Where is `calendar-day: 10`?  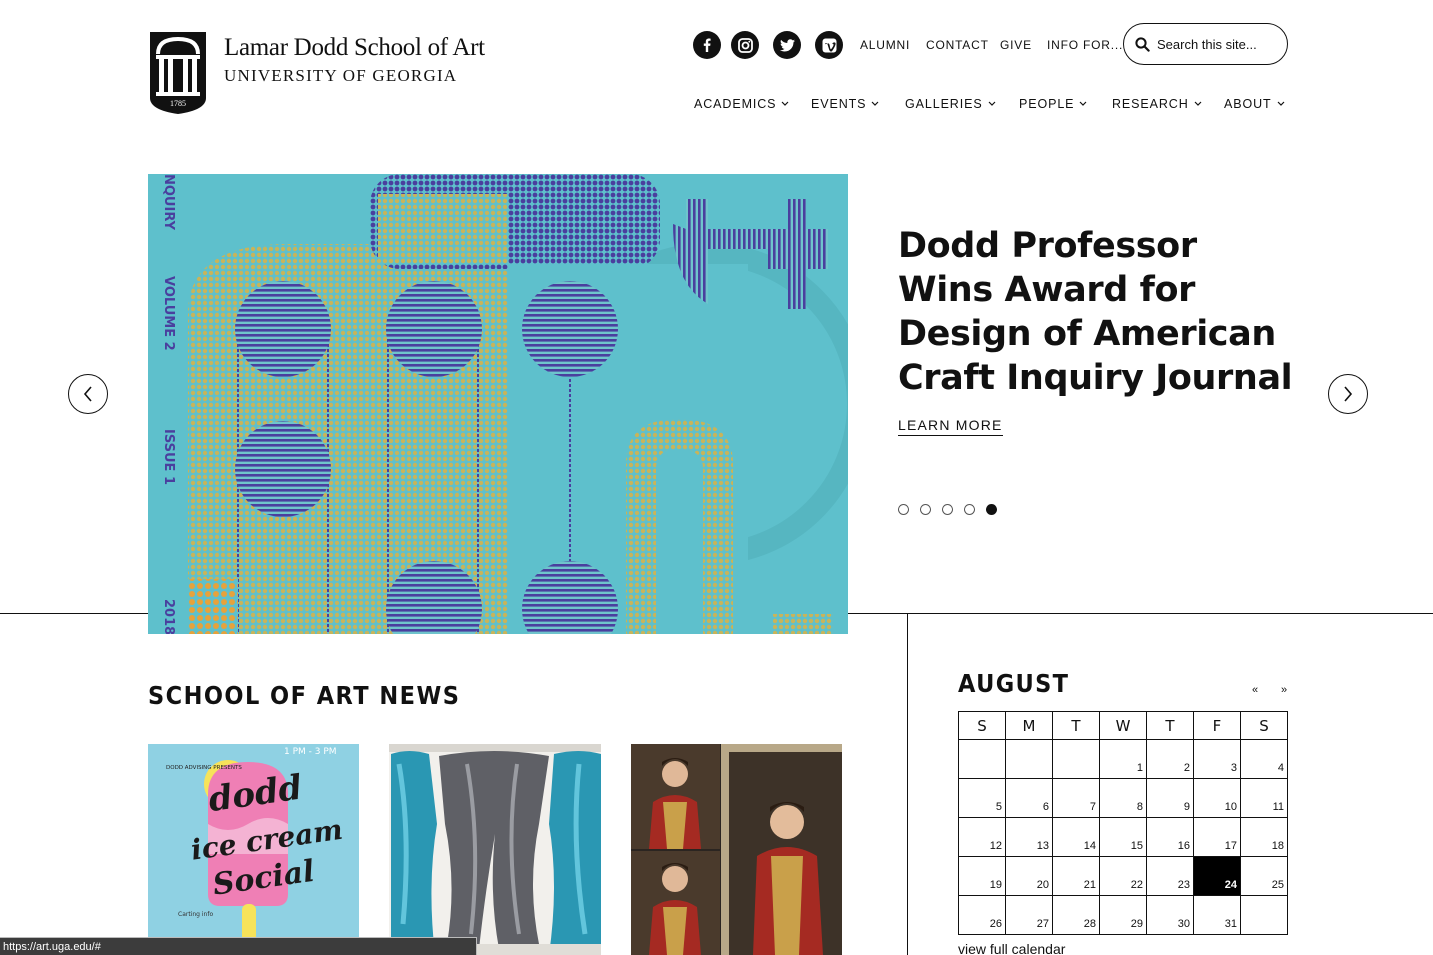 calendar-day: 10 is located at coordinates (1217, 798).